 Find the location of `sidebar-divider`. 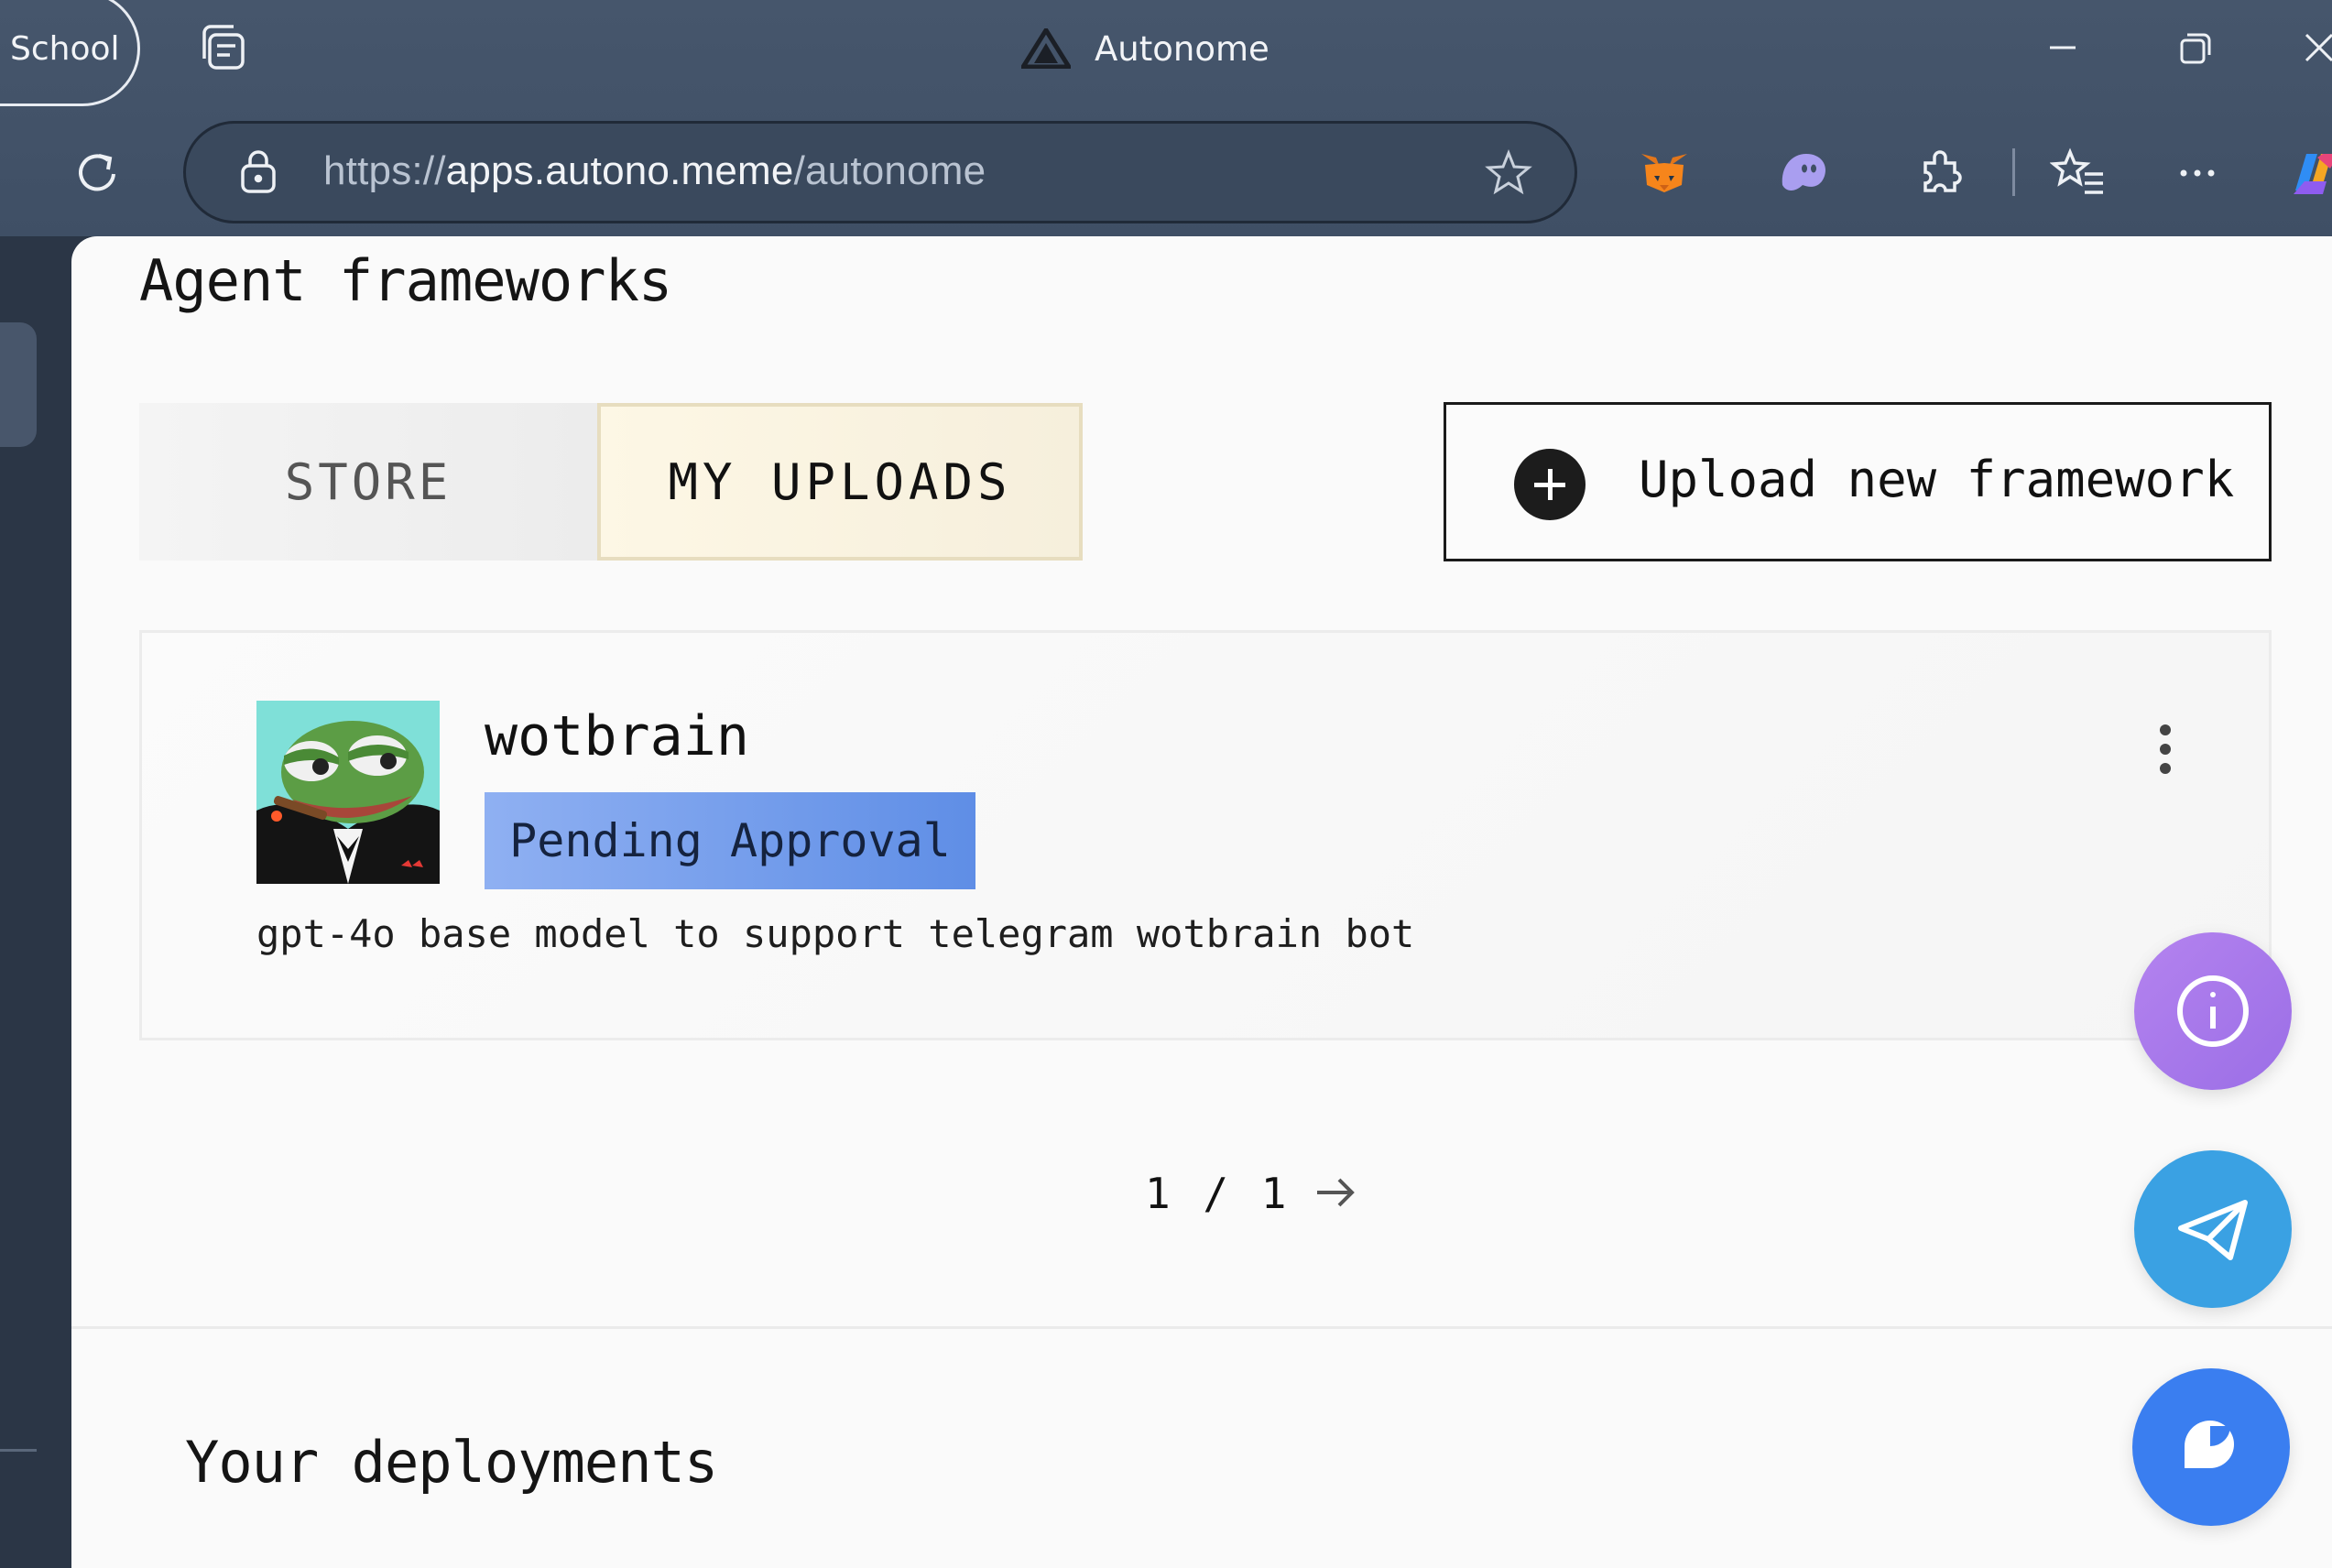

sidebar-divider is located at coordinates (18, 1450).